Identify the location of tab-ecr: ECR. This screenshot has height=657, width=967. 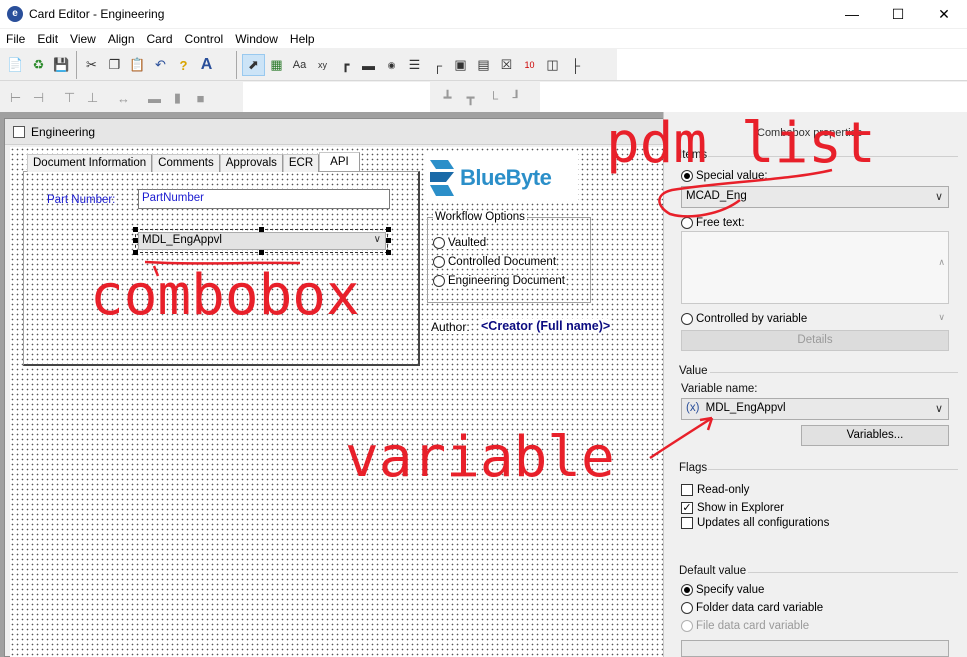
(301, 163).